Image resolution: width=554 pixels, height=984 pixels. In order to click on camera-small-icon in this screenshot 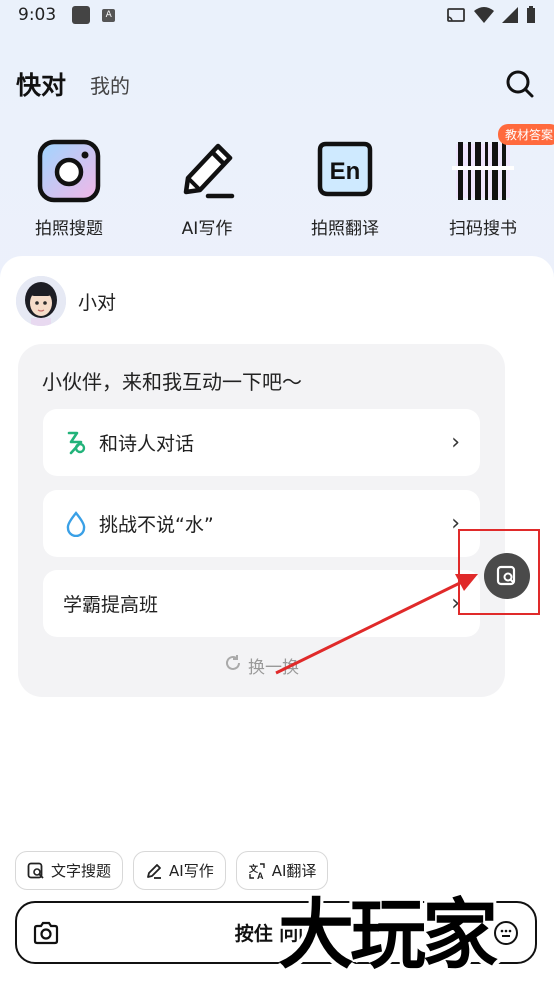, I will do `click(46, 932)`.